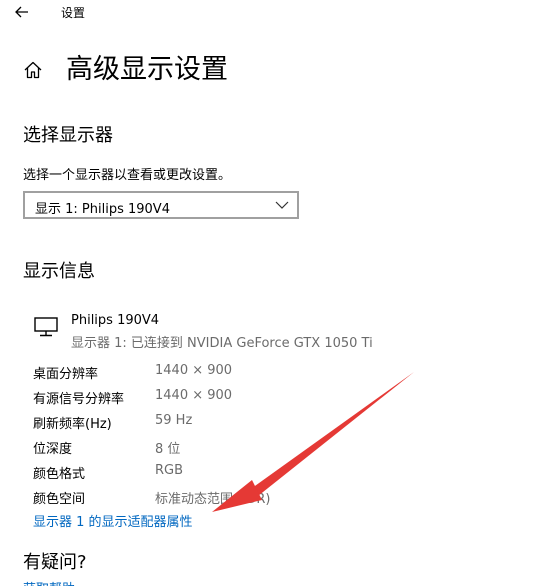  Describe the element at coordinates (59, 499) in the screenshot. I see `info-label: 颜色空间` at that location.